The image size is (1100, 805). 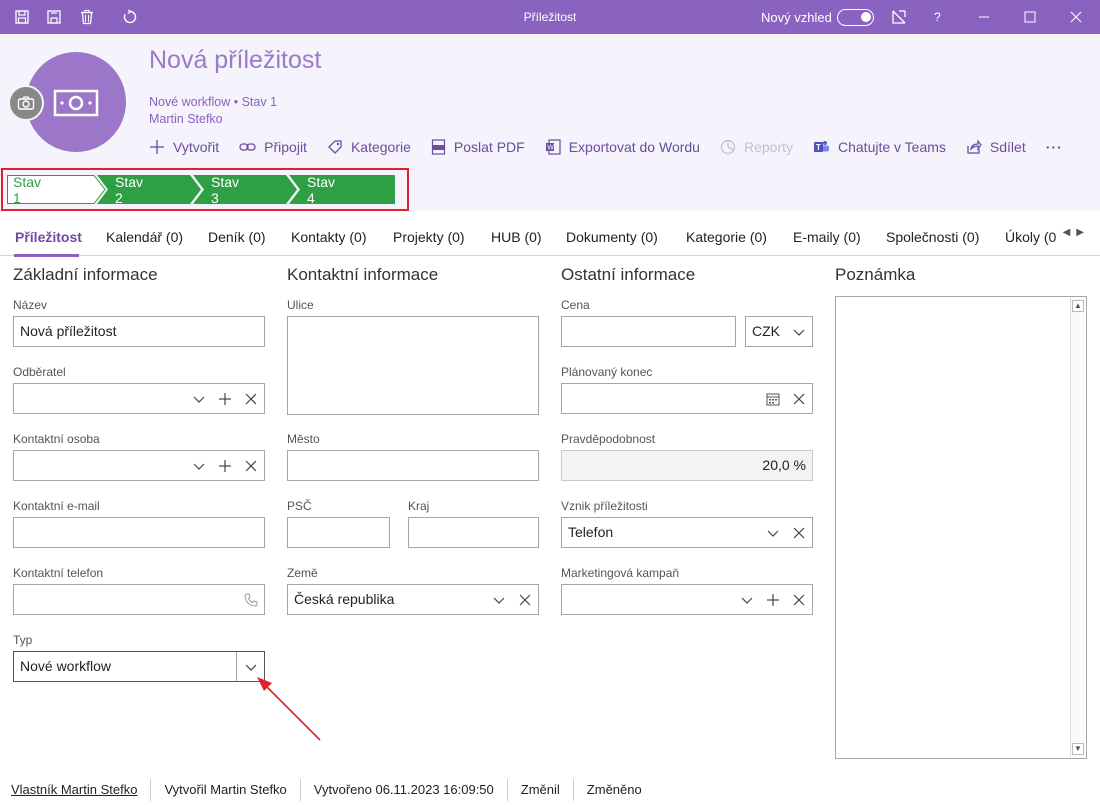 I want to click on delete-icon, so click(x=87, y=17).